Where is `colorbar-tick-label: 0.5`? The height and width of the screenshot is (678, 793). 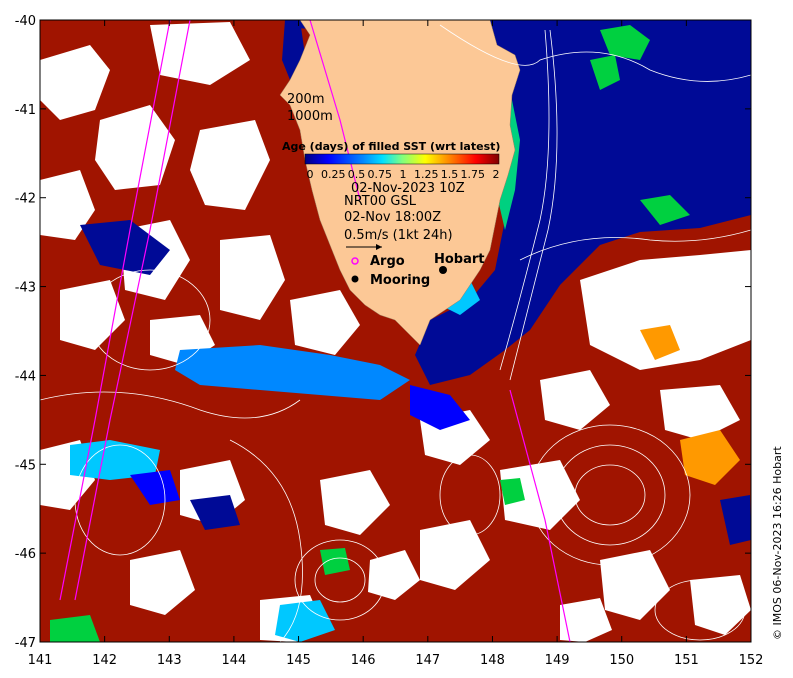
colorbar-tick-label: 0.5 is located at coordinates (357, 174).